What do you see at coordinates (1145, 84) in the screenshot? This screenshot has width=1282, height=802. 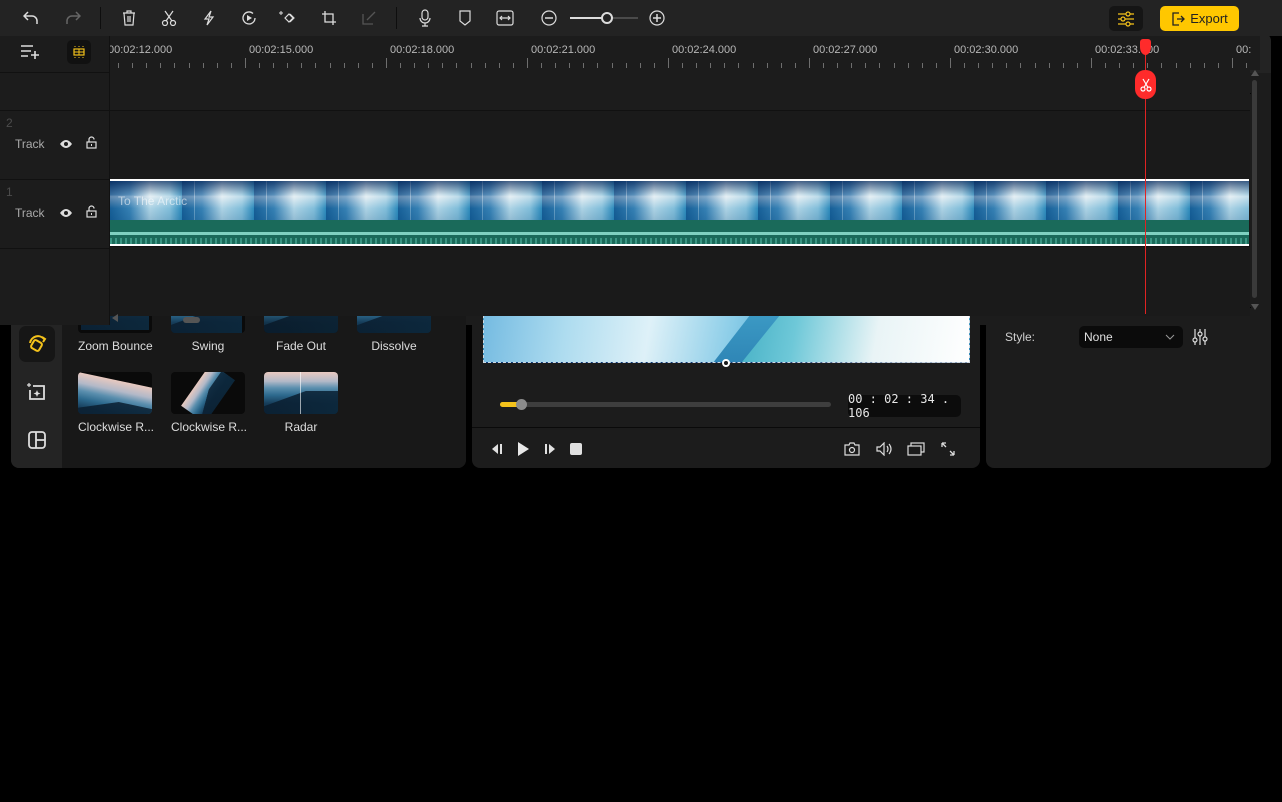 I see `playhead-split-button` at bounding box center [1145, 84].